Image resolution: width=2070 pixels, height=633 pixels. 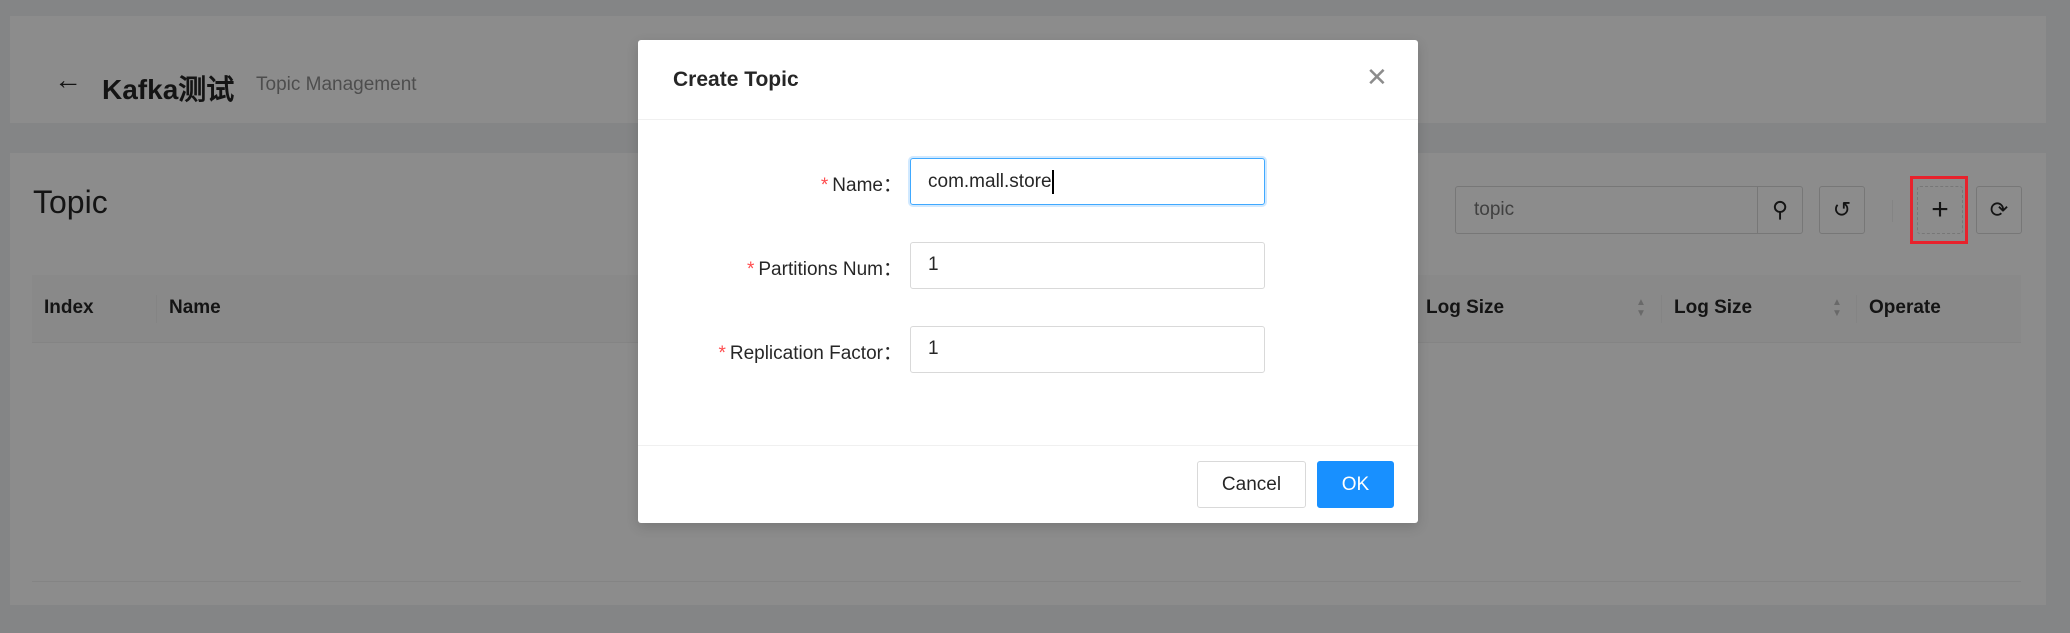 What do you see at coordinates (1377, 77) in the screenshot?
I see `close-icon: ✕` at bounding box center [1377, 77].